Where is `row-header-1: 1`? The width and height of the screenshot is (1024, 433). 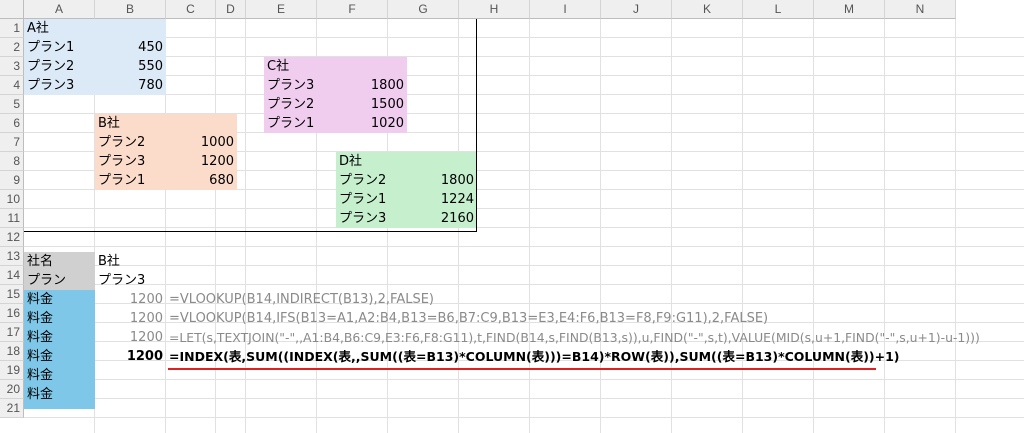
row-header-1: 1 is located at coordinates (12, 28).